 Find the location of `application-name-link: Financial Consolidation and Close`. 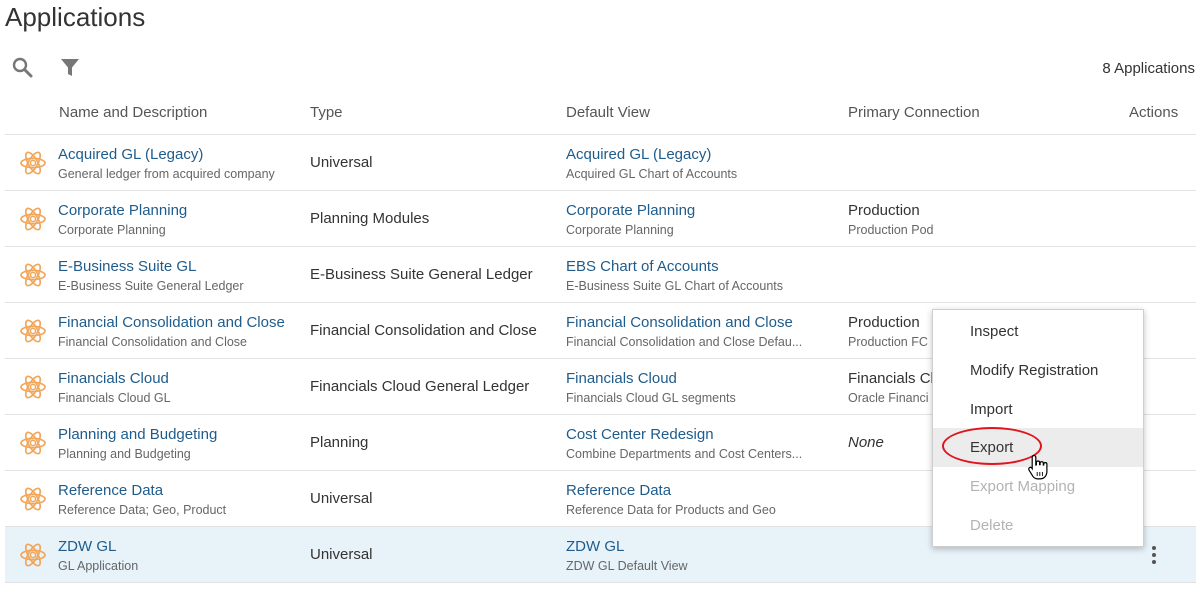

application-name-link: Financial Consolidation and Close is located at coordinates (171, 322).